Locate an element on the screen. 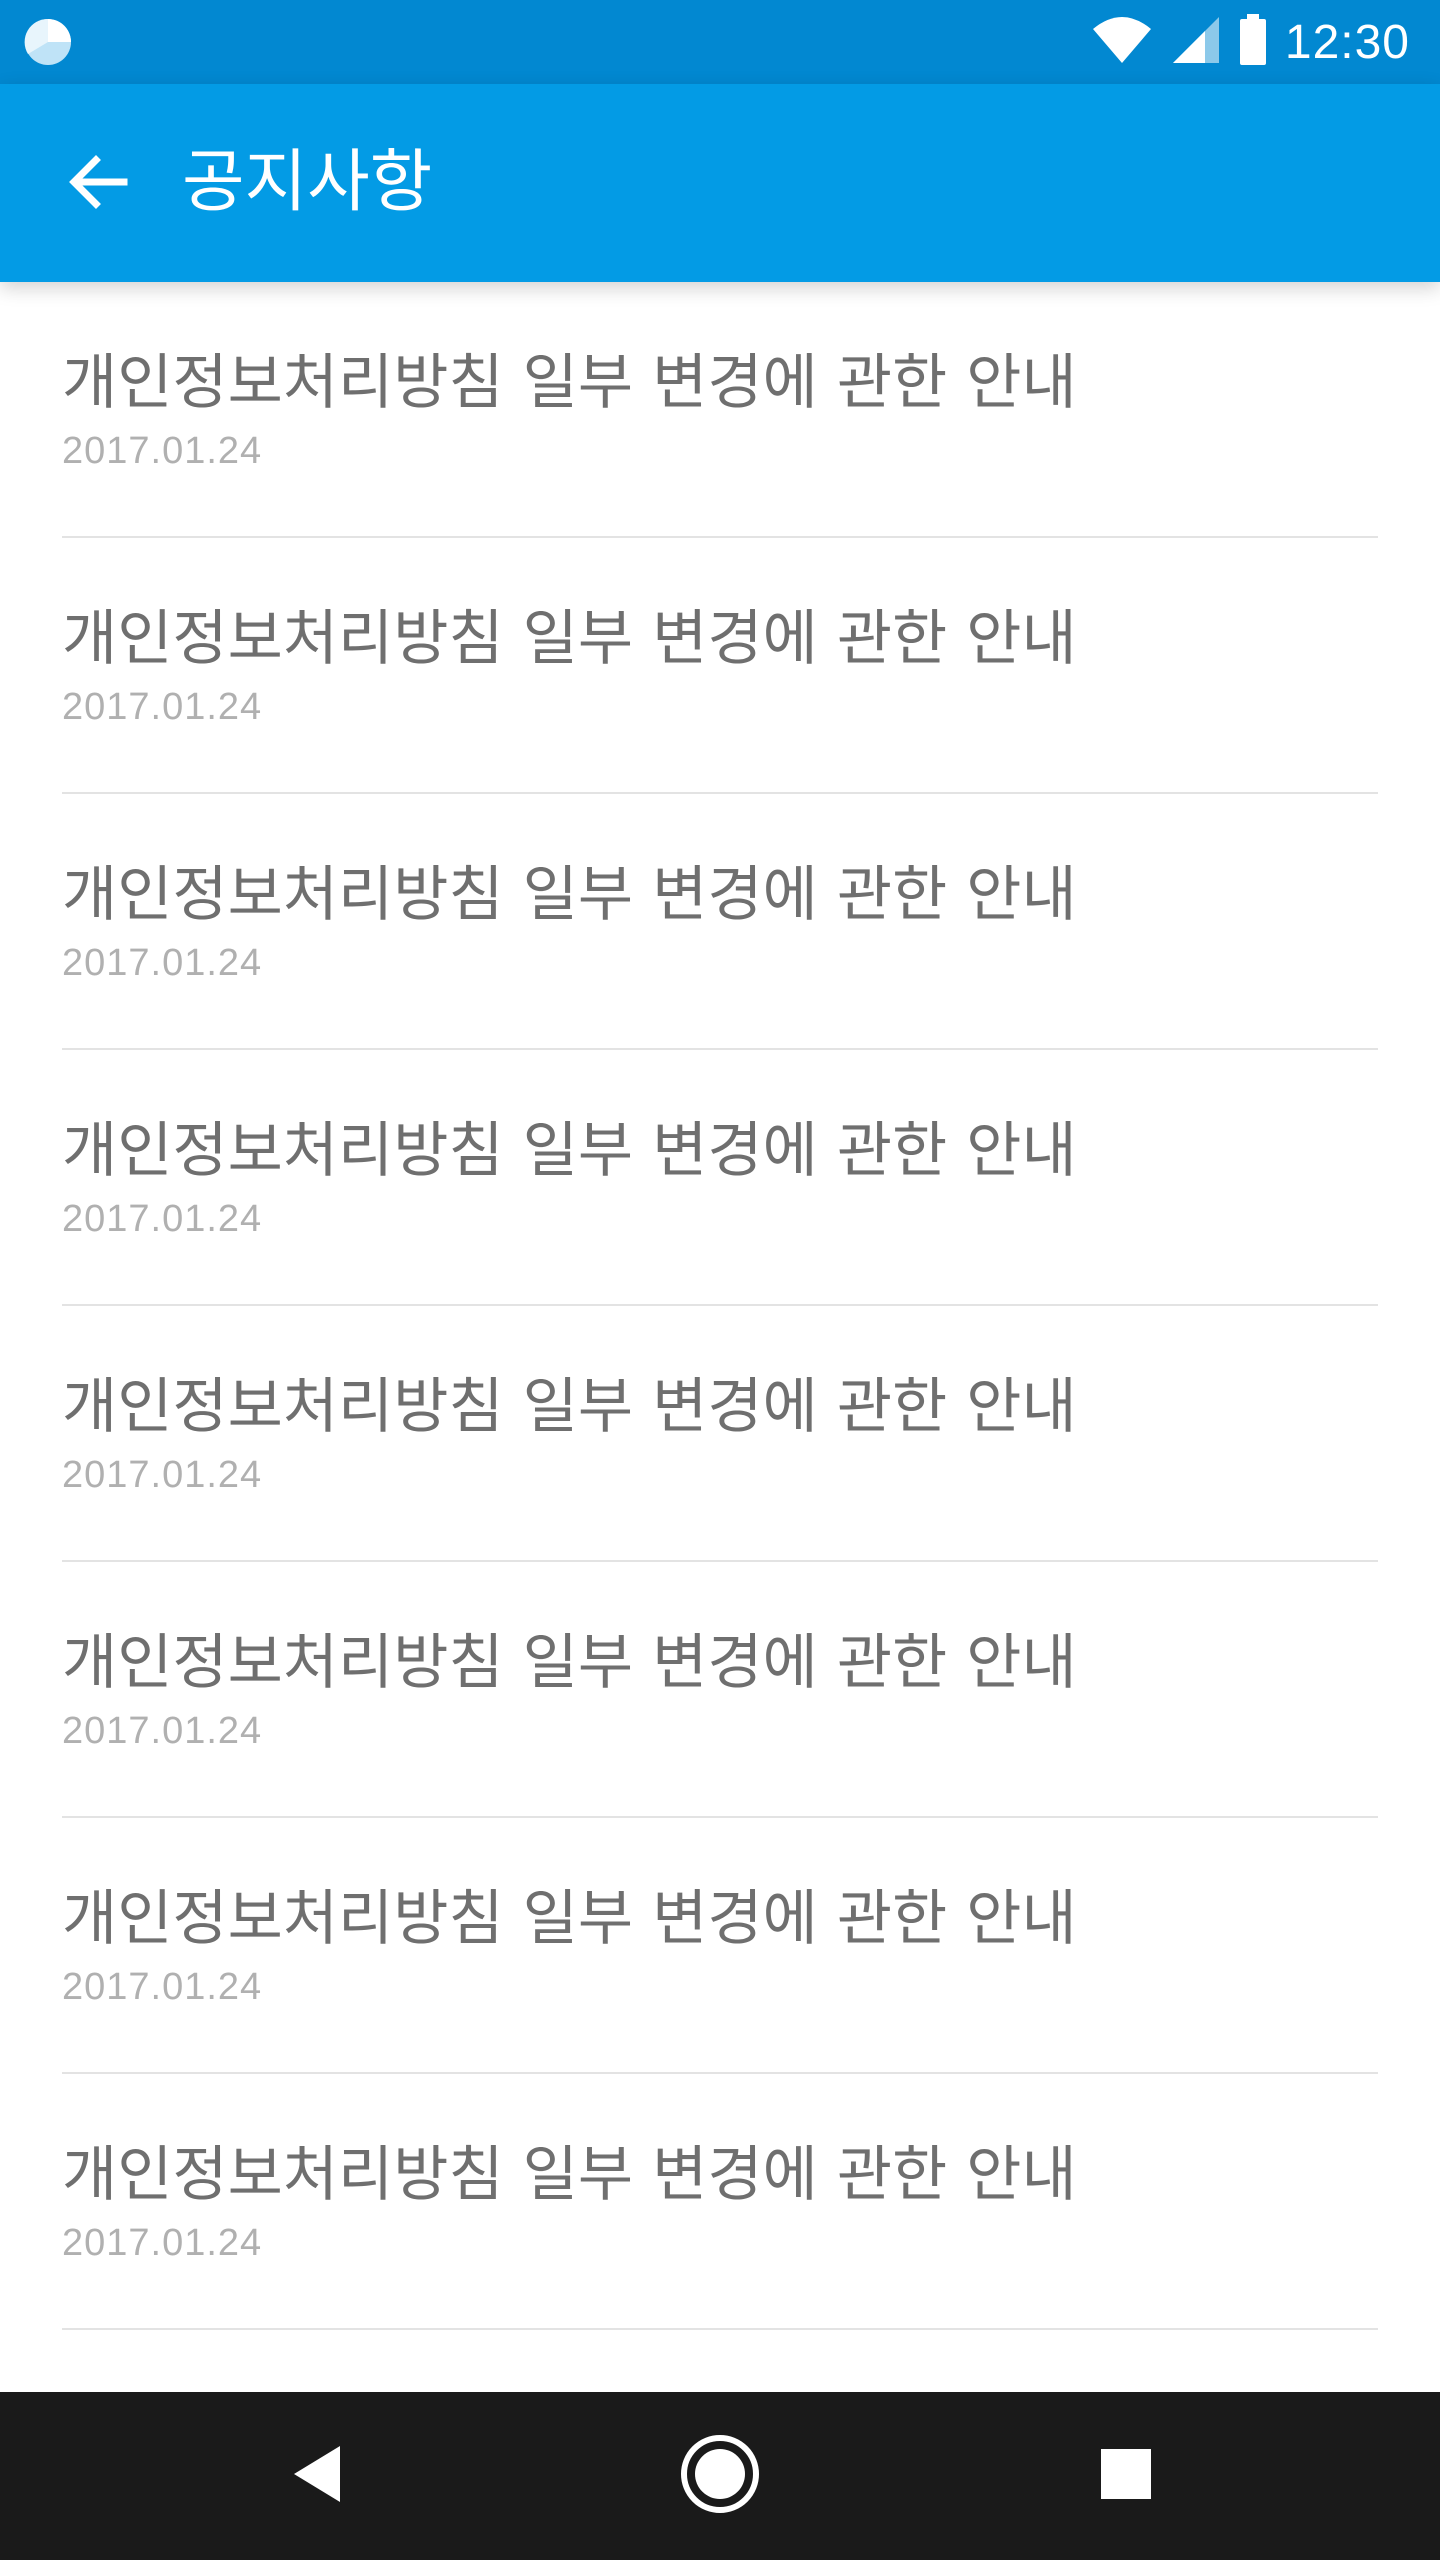  status-time: 12:30 is located at coordinates (1347, 42).